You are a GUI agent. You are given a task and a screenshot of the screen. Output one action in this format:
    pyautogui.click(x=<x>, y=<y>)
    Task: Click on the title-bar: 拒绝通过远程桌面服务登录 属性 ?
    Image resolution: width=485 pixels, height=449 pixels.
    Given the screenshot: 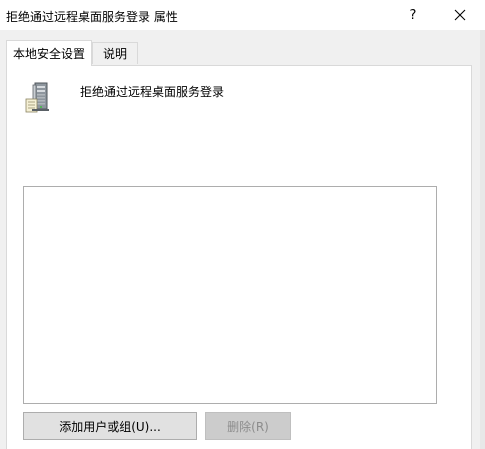 What is the action you would take?
    pyautogui.click(x=242, y=15)
    